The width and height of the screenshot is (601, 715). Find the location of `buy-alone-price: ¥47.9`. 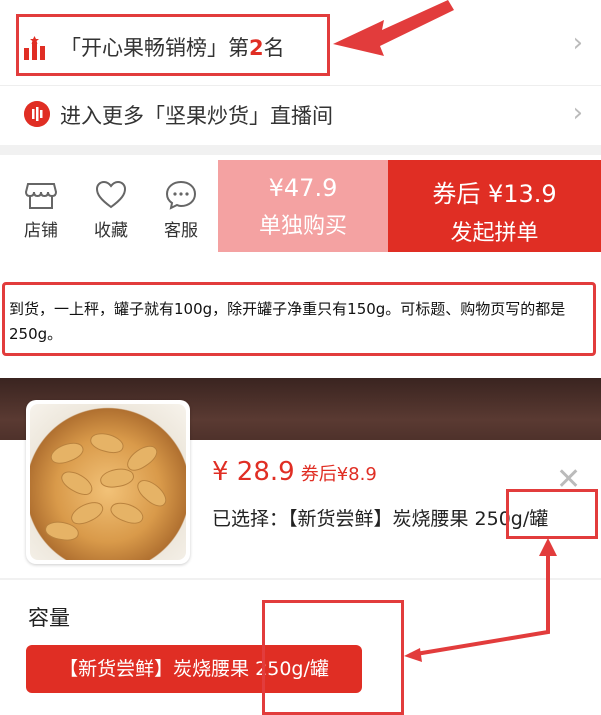

buy-alone-price: ¥47.9 is located at coordinates (303, 188).